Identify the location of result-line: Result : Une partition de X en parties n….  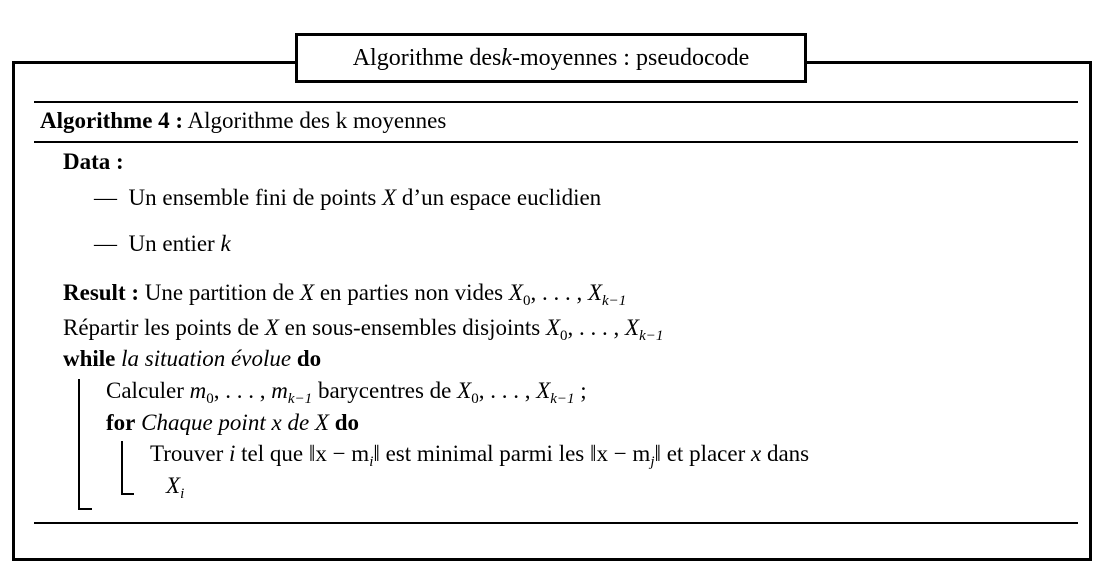
(345, 294).